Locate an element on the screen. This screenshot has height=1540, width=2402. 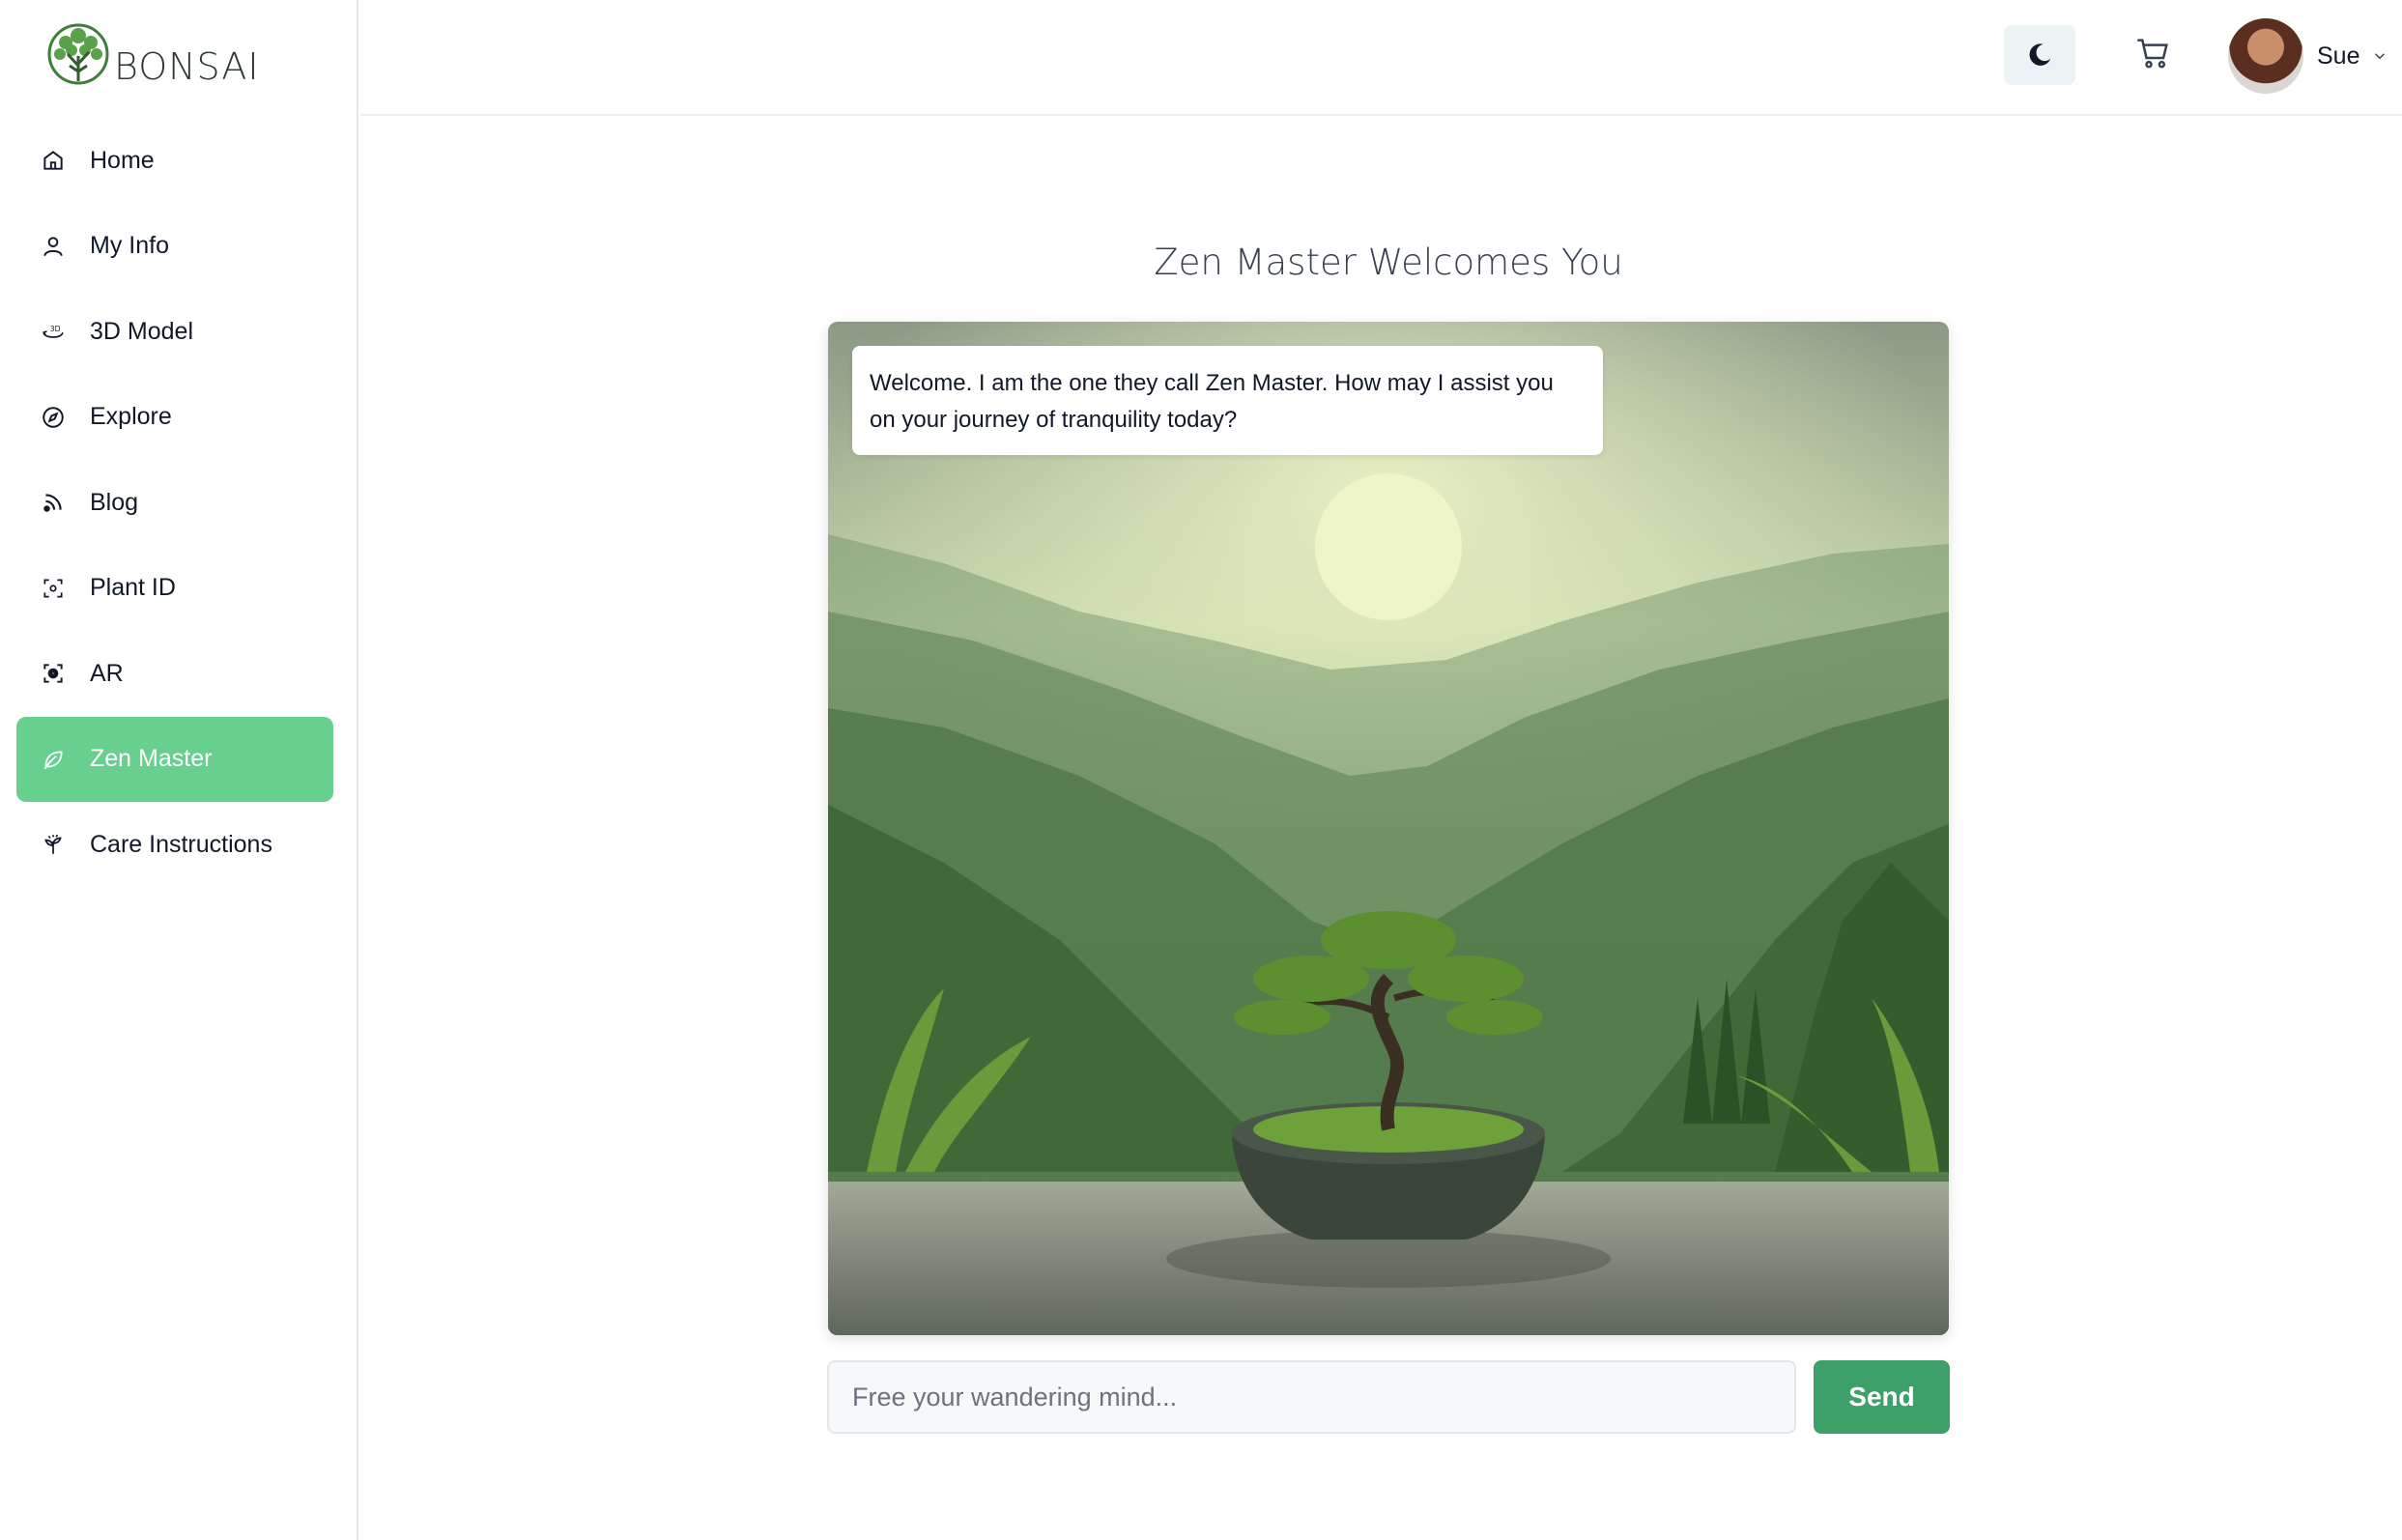
sidebar-item-explore: Explore is located at coordinates (174, 417).